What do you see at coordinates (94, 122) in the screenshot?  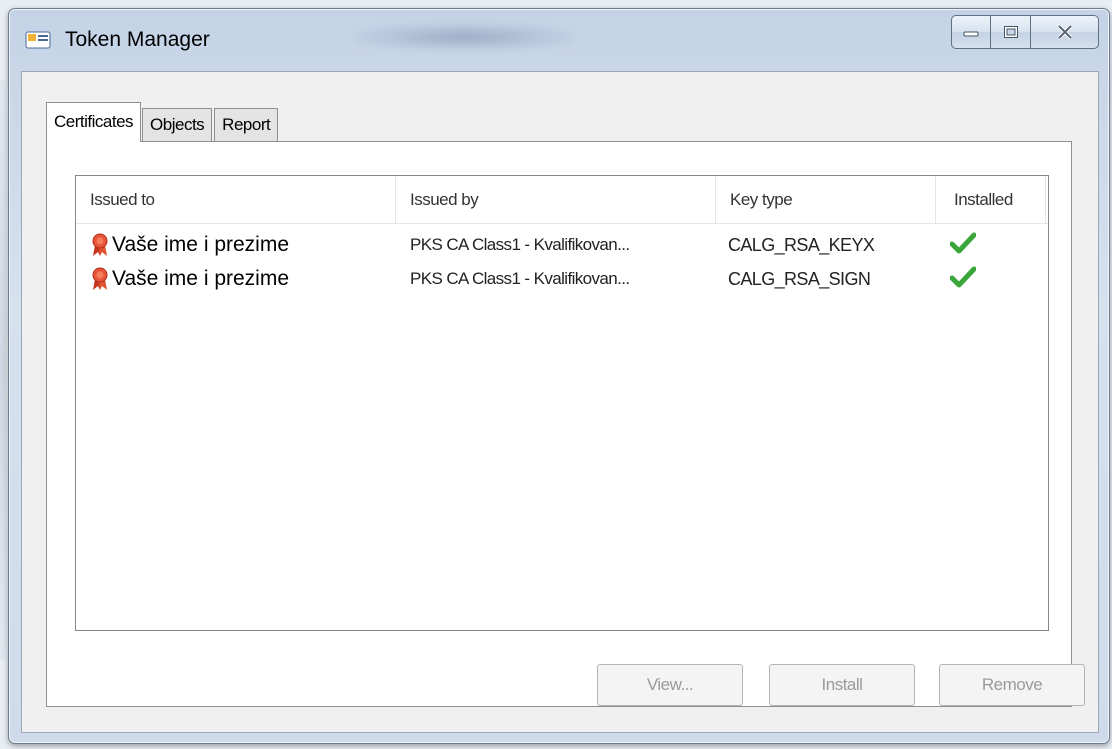 I see `tab-certificates: Certificates` at bounding box center [94, 122].